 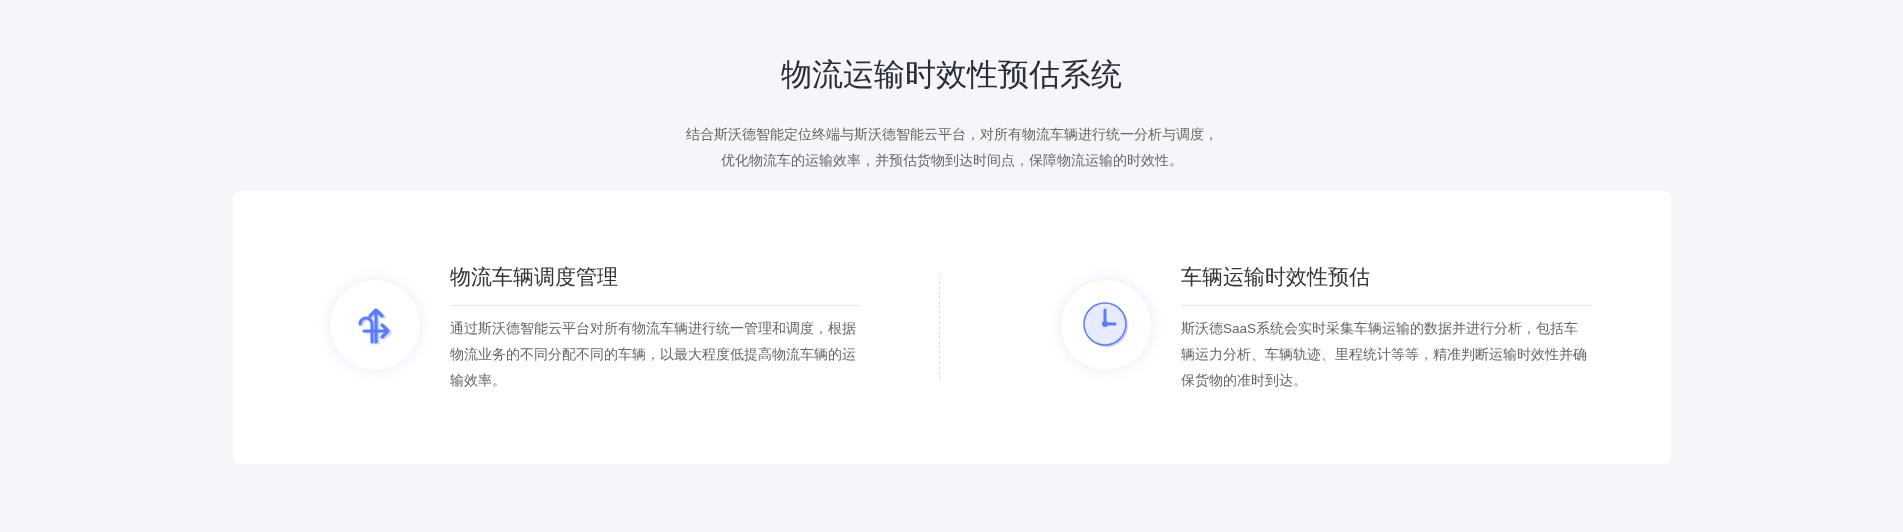 I want to click on feature-text: 通过斯沃德智能云平台对所有物流车辆进行统一管理和调度，根据物流业务的不同分配不同的车辆，以最大程度低提高物流车辆的运输效率。, so click(x=653, y=355).